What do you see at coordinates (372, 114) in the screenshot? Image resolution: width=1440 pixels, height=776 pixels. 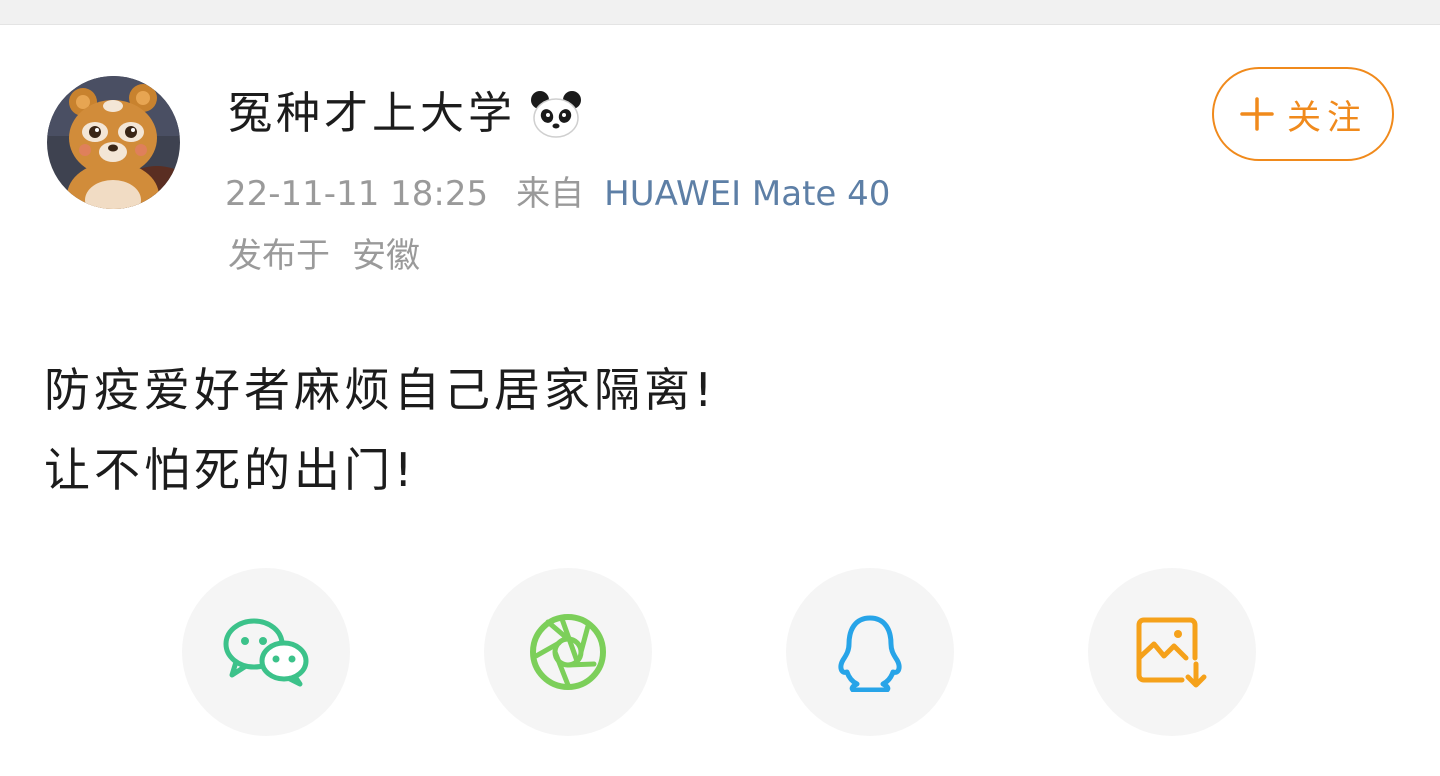 I see `author-name-text: 冤种才上大学` at bounding box center [372, 114].